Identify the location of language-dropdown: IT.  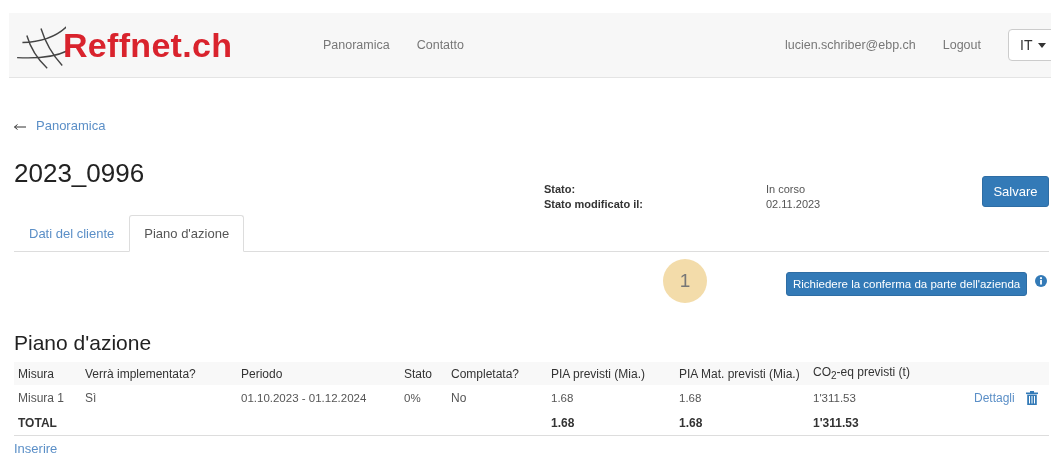
(1029, 45).